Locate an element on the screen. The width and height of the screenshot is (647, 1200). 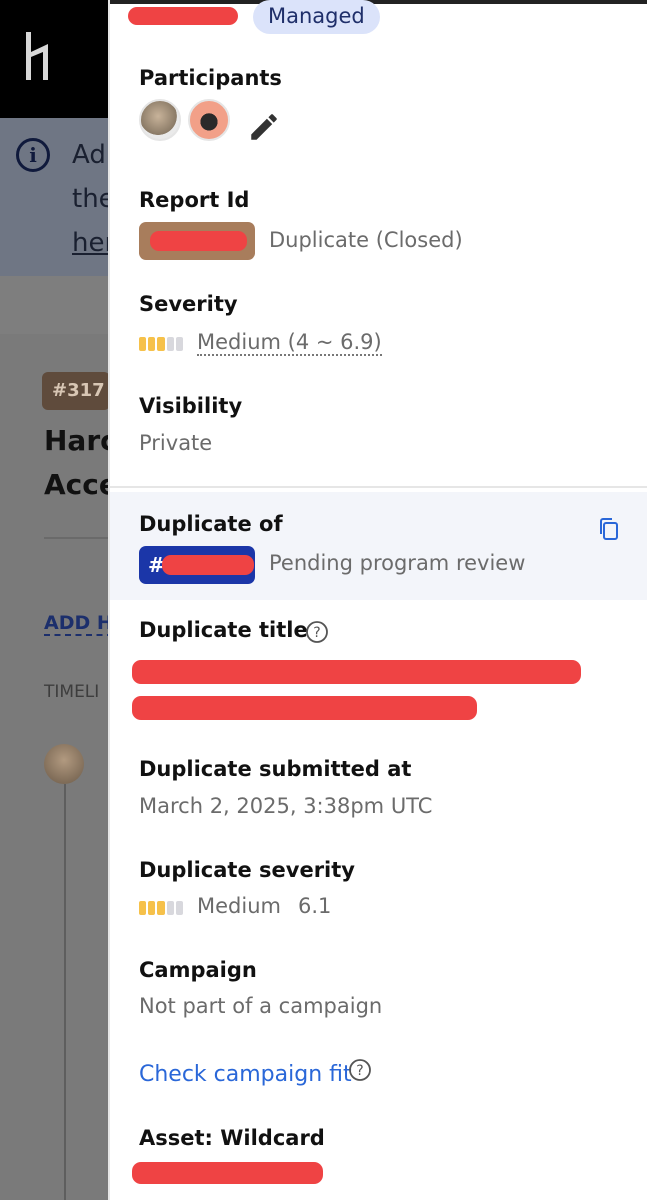
duplicate-submitted-label: Duplicate submitted at is located at coordinates (275, 769).